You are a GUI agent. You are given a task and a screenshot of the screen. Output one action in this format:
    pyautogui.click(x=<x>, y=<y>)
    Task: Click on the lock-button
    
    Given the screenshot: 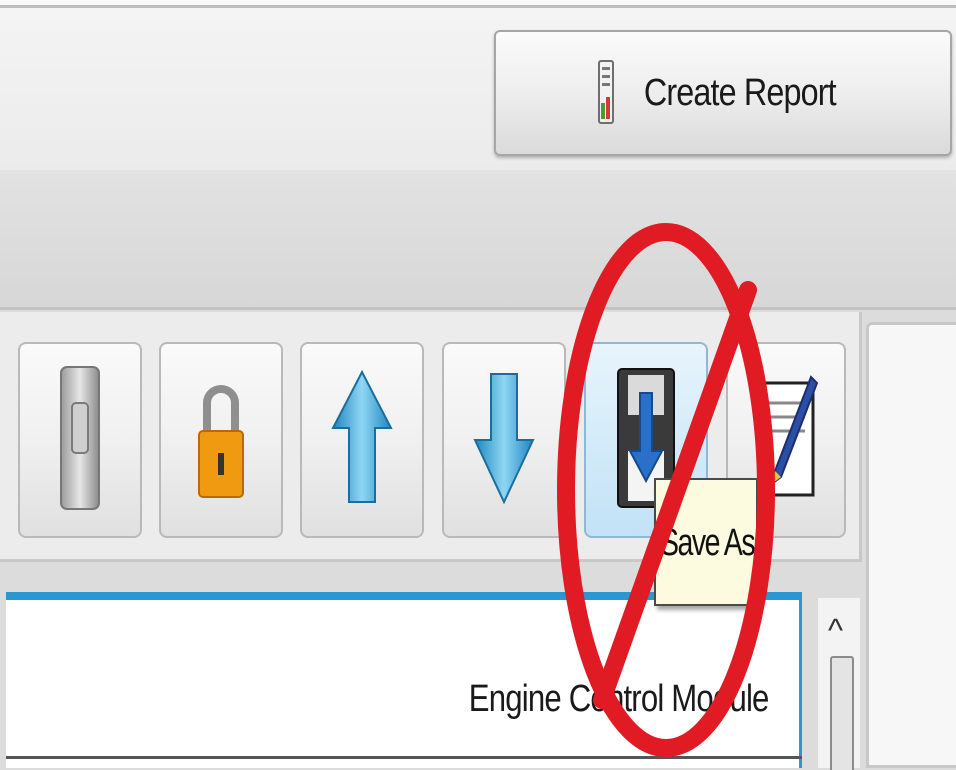 What is the action you would take?
    pyautogui.click(x=221, y=440)
    